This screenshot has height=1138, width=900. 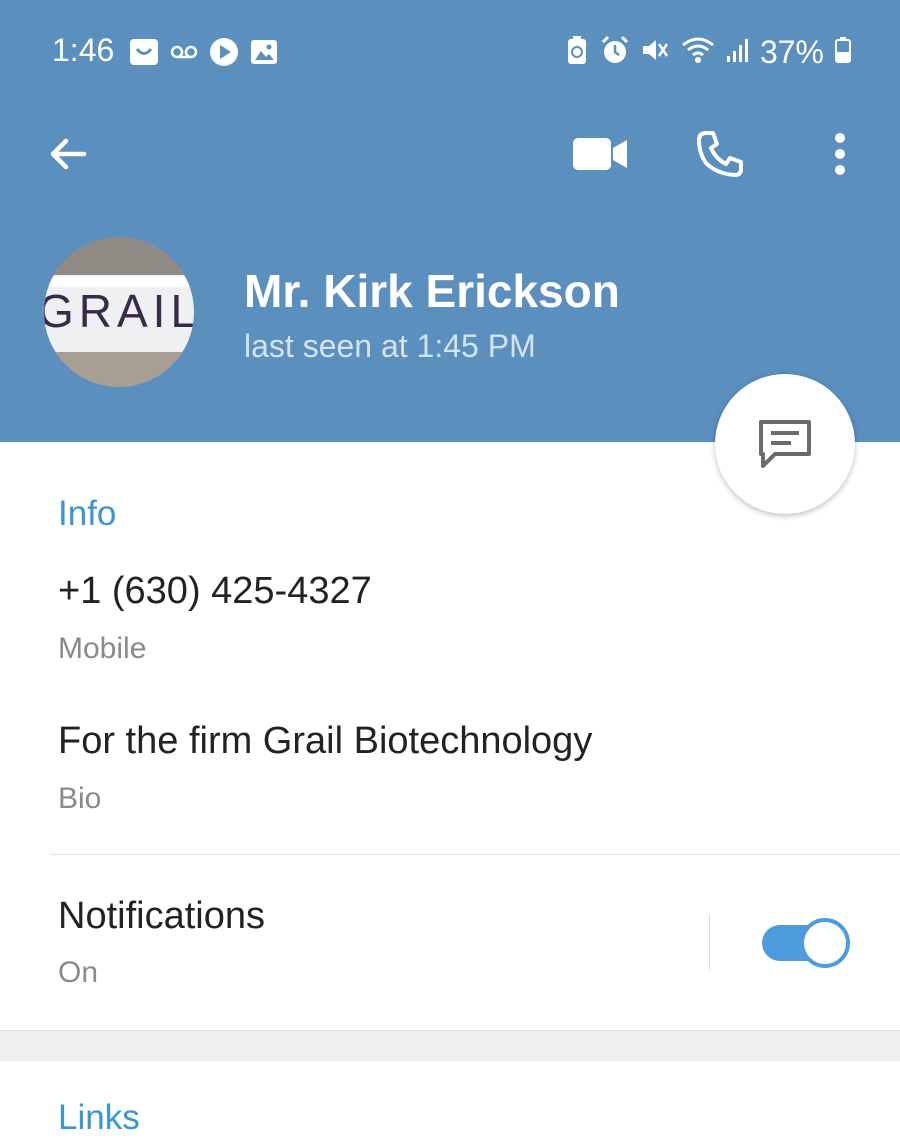 I want to click on notifications-state: On, so click(x=78, y=972).